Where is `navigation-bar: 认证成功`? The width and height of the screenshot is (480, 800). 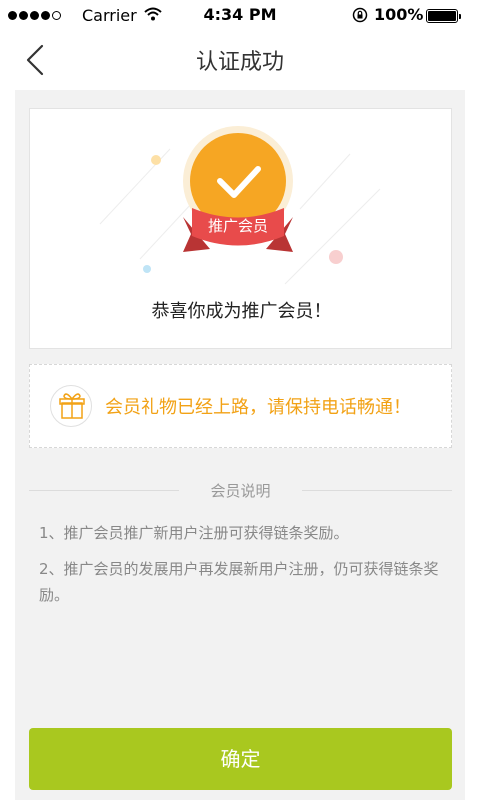 navigation-bar: 认证成功 is located at coordinates (240, 60).